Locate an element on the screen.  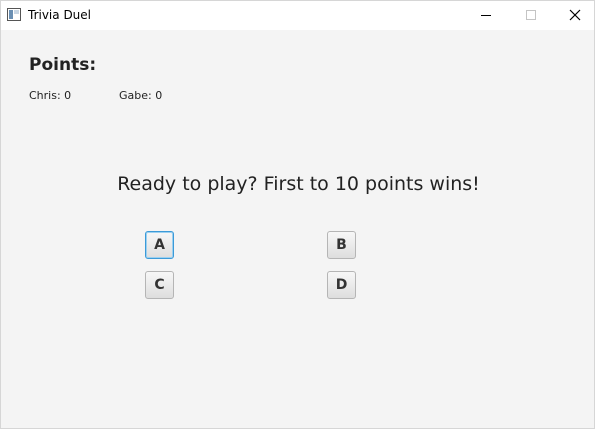
minimize-icon is located at coordinates (486, 15).